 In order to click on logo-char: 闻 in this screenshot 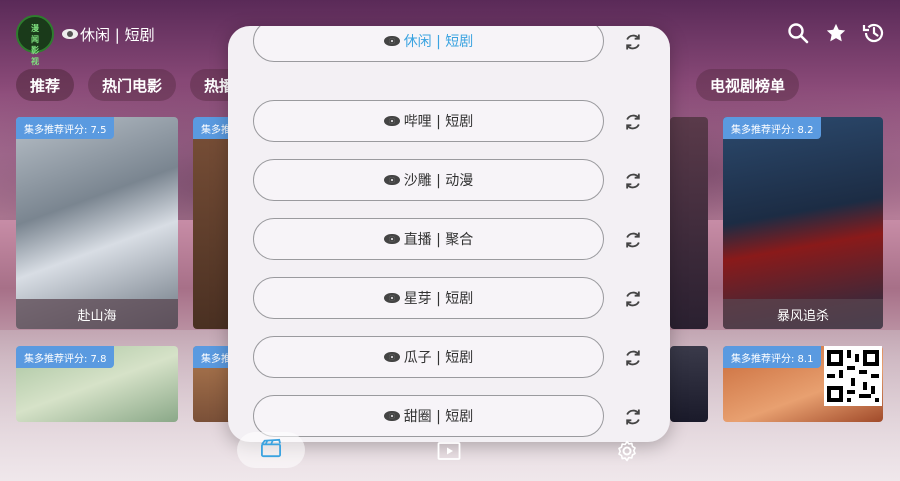, I will do `click(35, 39)`.